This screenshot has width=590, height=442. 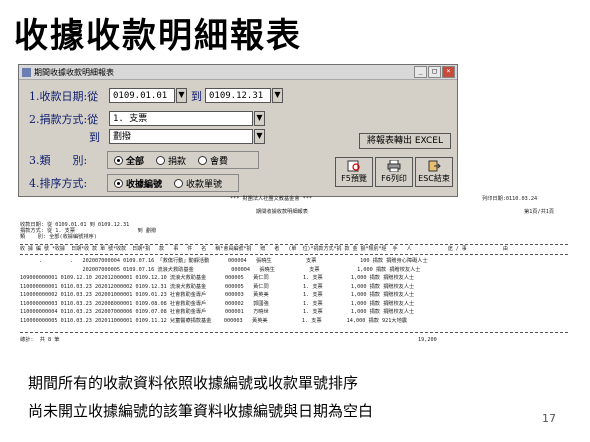 I want to click on caption-line-2: 尚未開立收據編號的該筆資料收據編號與日期為空白, so click(x=201, y=411).